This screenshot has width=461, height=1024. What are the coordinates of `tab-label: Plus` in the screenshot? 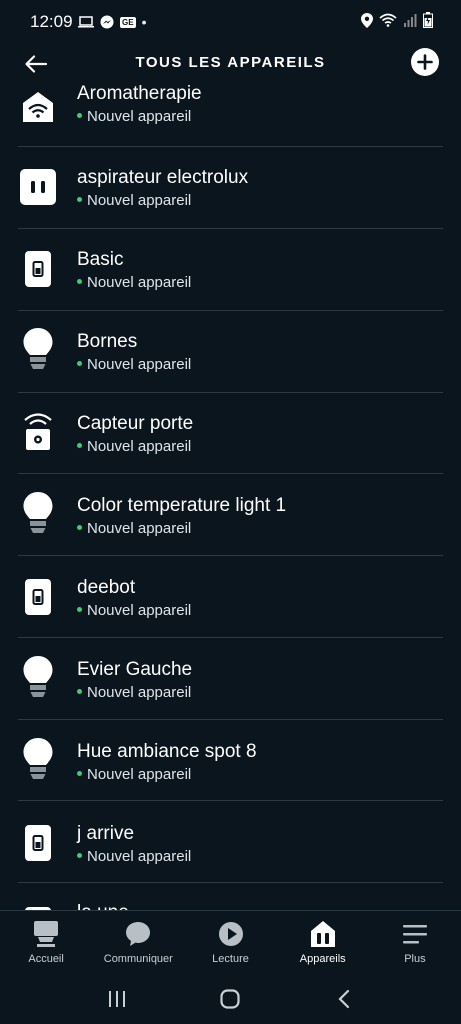 It's located at (415, 959).